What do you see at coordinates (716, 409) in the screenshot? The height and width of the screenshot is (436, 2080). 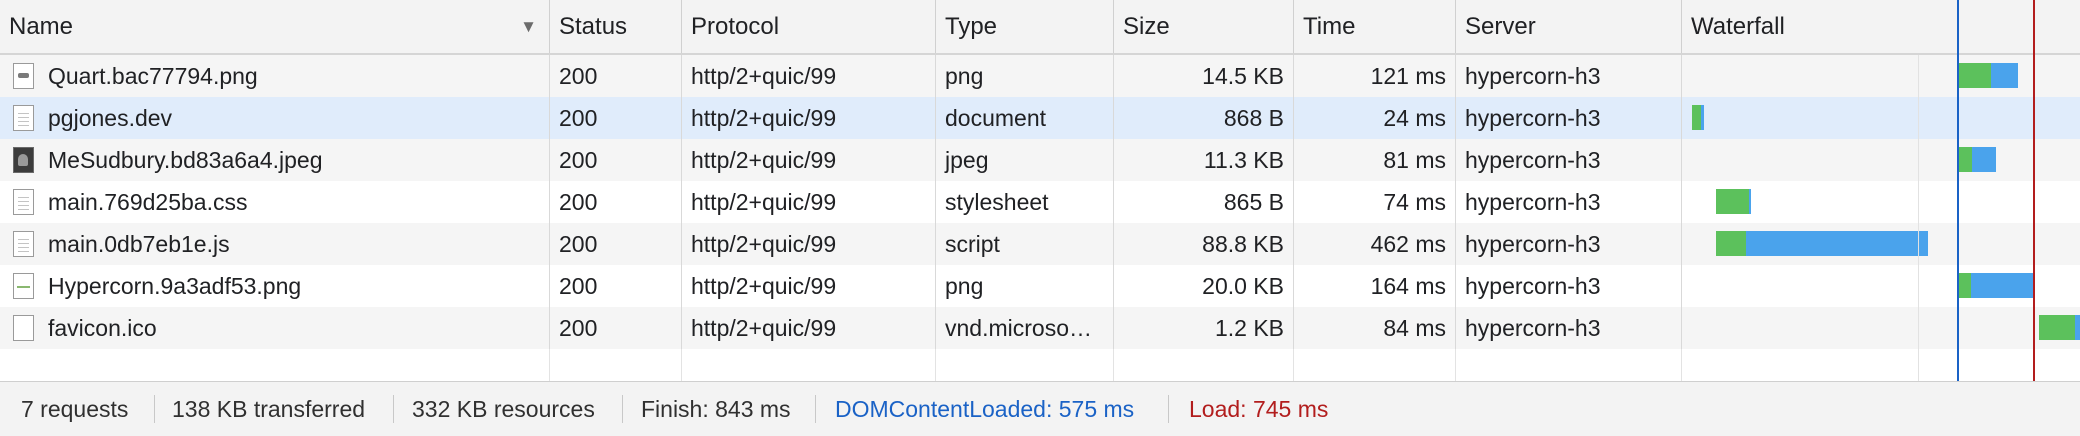 I see `finish-time: Finish: 843 ms` at bounding box center [716, 409].